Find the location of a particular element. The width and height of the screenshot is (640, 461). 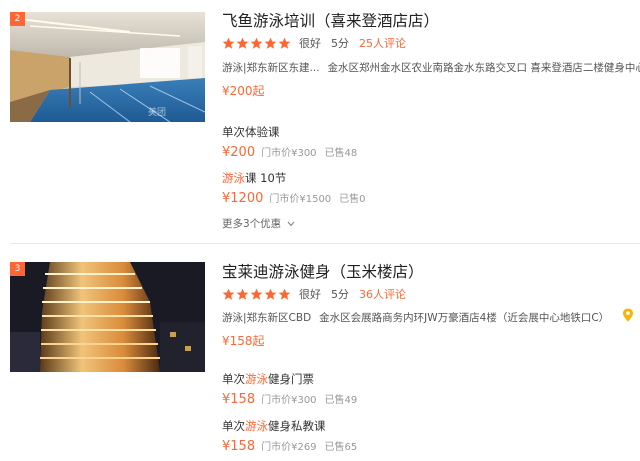

rating-row: 很好 5分 36人评论 is located at coordinates (314, 294).